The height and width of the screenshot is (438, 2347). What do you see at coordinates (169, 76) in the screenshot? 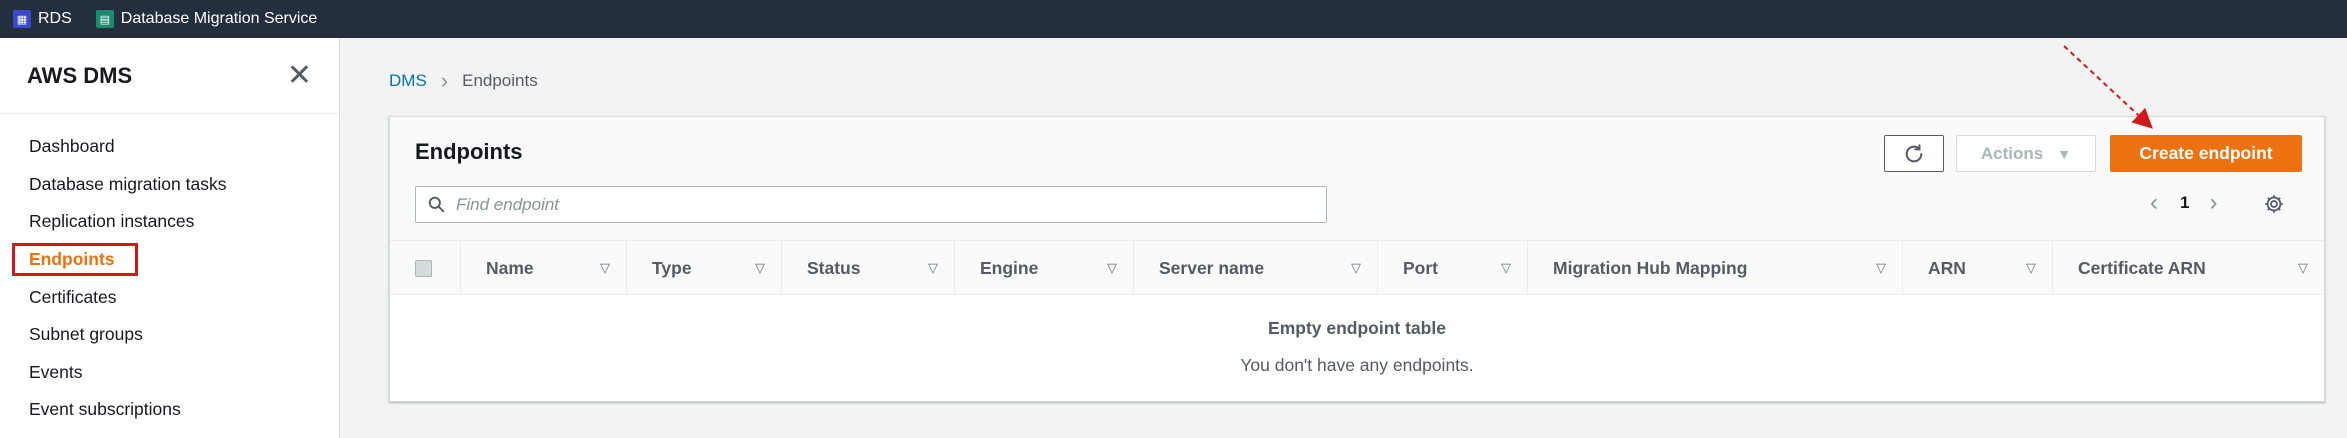
I see `sidebar-header: AWS DMS ✕` at bounding box center [169, 76].